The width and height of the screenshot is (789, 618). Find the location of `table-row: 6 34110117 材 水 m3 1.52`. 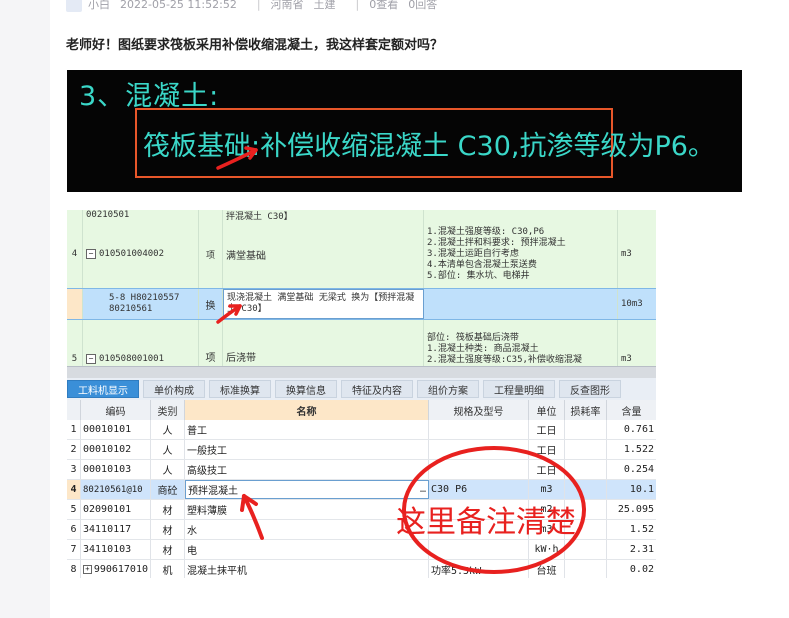

table-row: 6 34110117 材 水 m3 1.52 is located at coordinates (361, 530).